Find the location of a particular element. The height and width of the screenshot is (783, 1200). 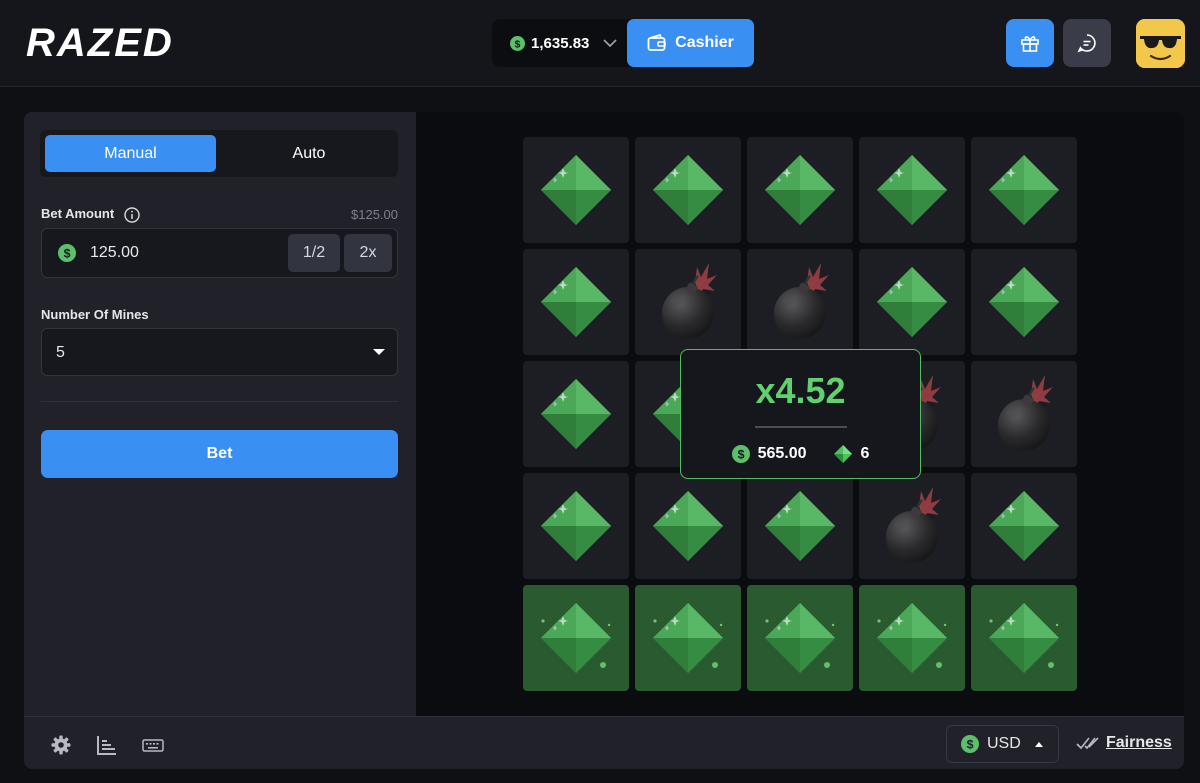

payout-gem-count: 6 is located at coordinates (865, 453).